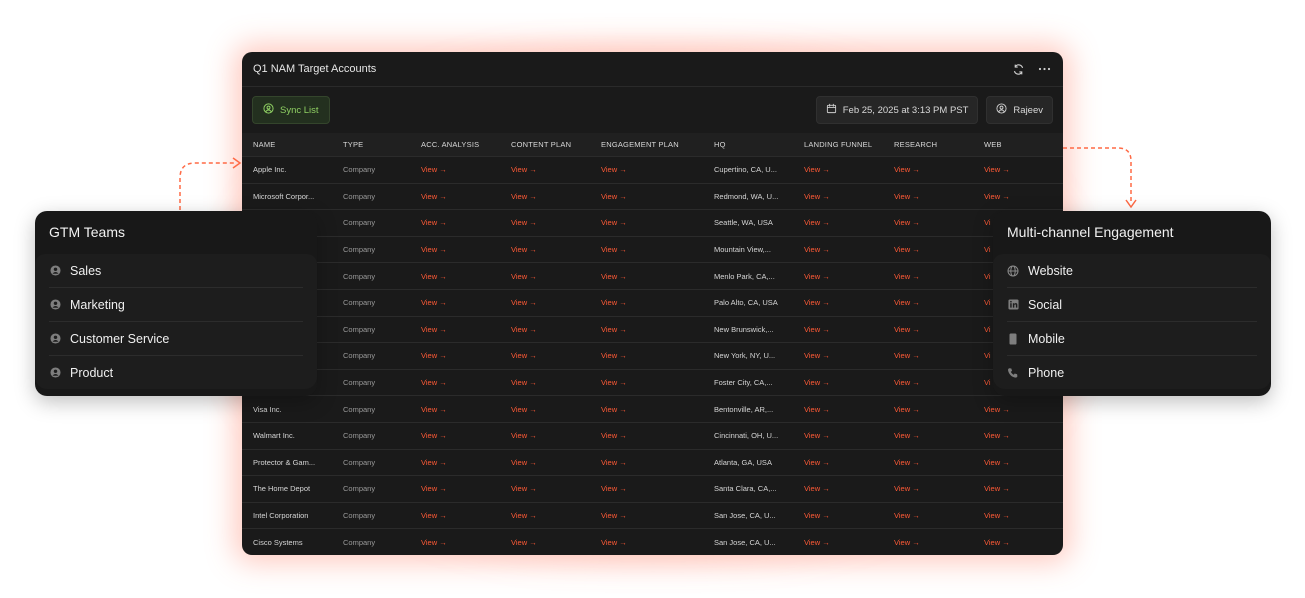  What do you see at coordinates (176, 271) in the screenshot?
I see `gtm-team-item: Sales` at bounding box center [176, 271].